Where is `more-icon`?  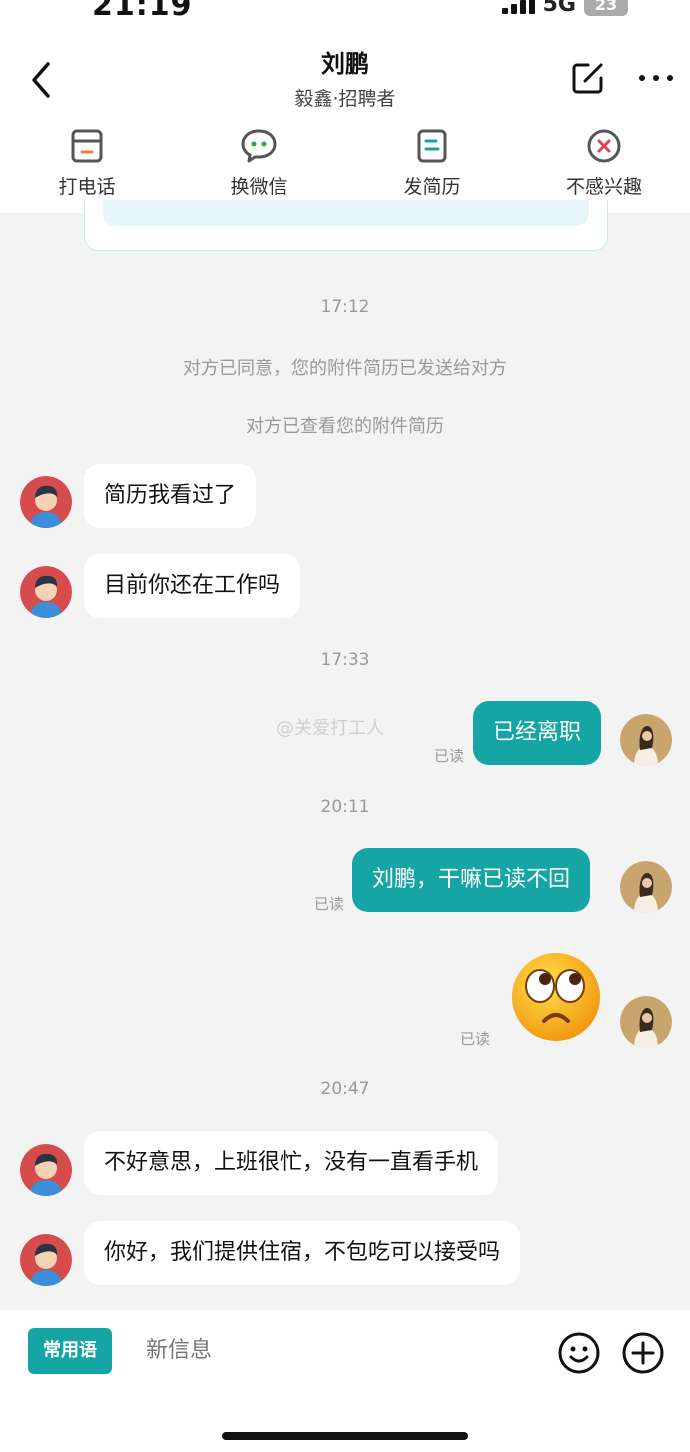 more-icon is located at coordinates (656, 78).